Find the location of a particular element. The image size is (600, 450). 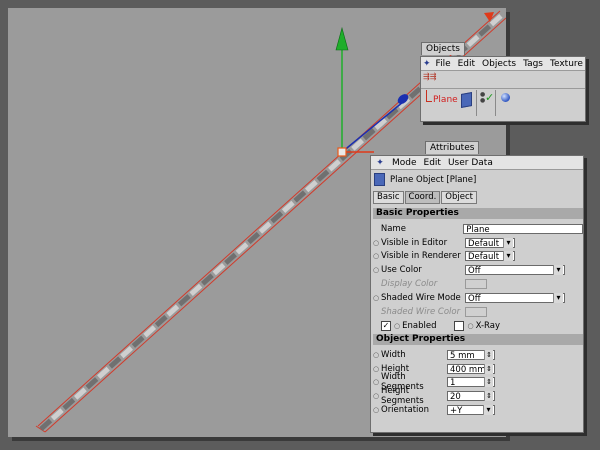

object-name: Plane is located at coordinates (445, 100).